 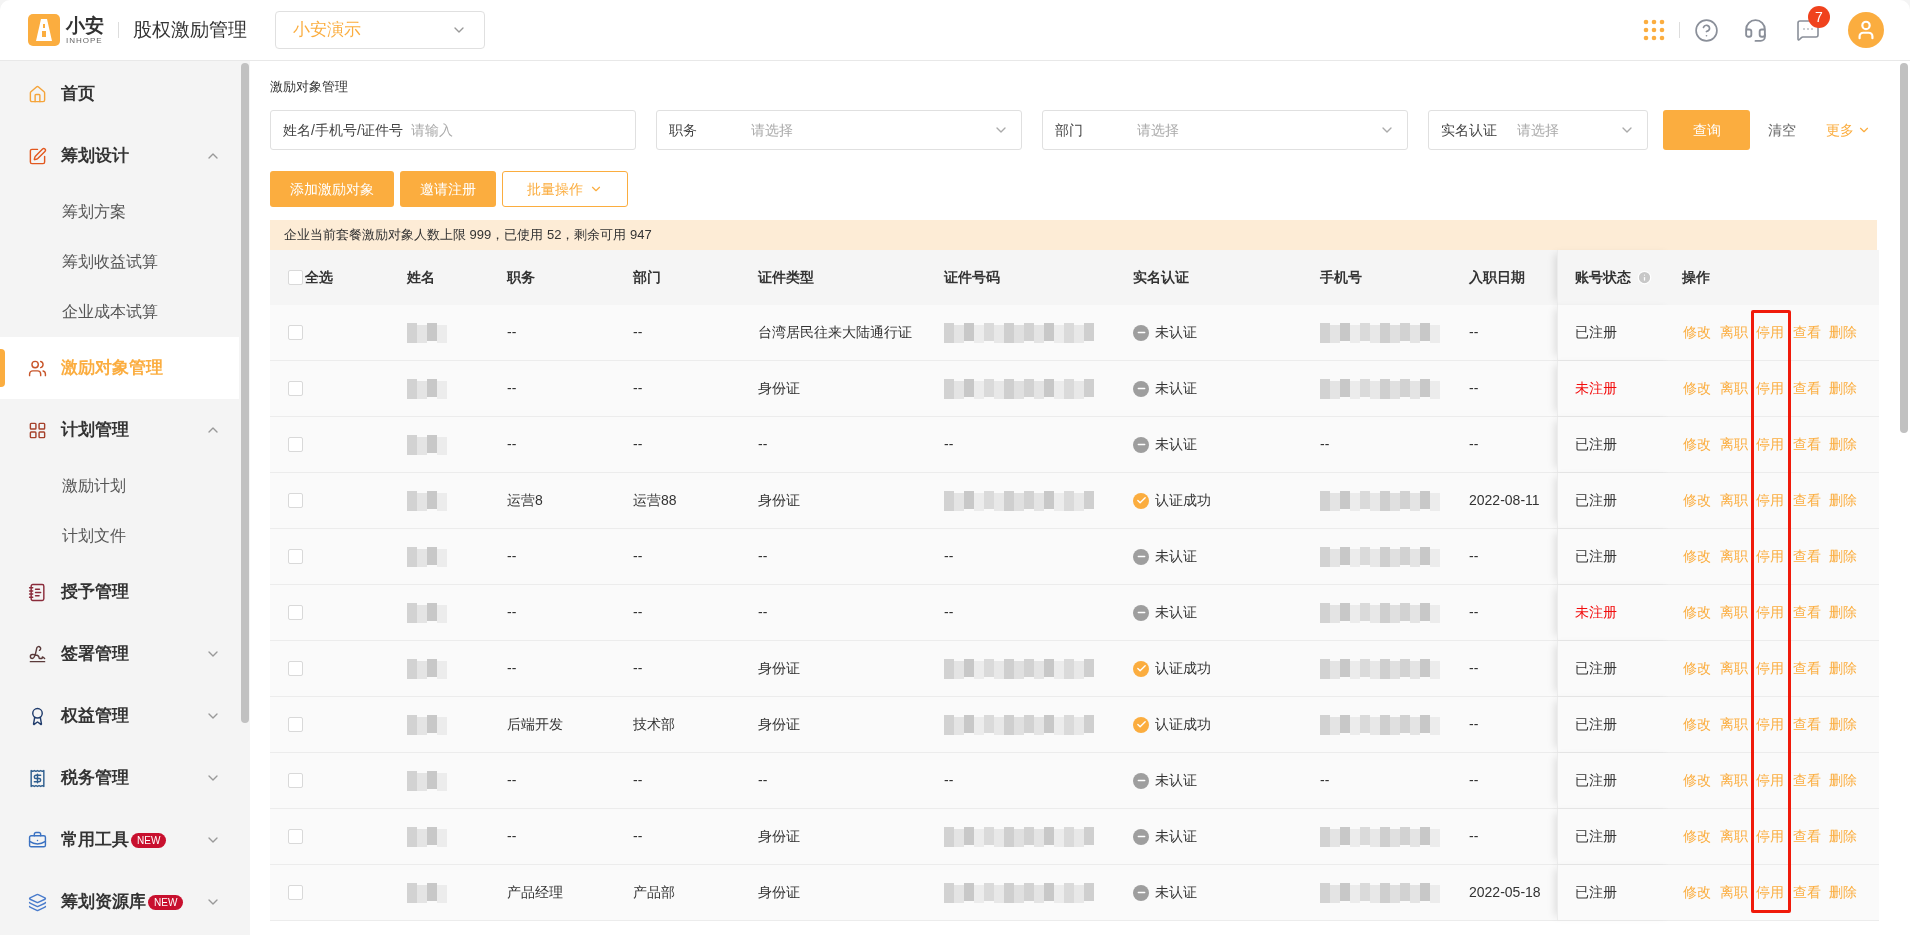 What do you see at coordinates (1074, 557) in the screenshot?
I see `table-row: -- -- -- -- 未认证 -- 已注册 修改 离职 停用 查看 删除` at bounding box center [1074, 557].